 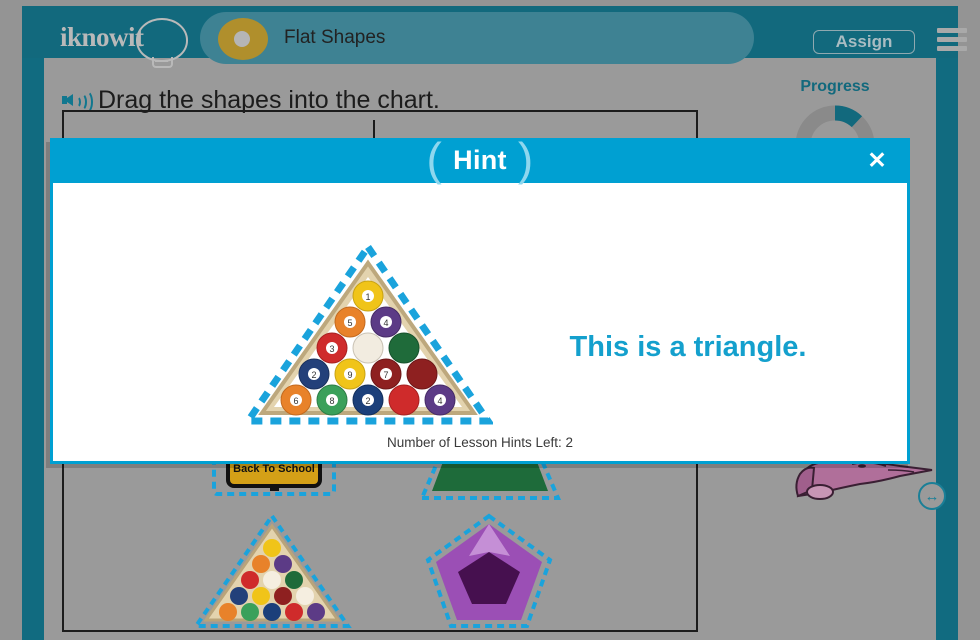 I want to click on hint-dialog-title-group: ( Hint), so click(x=480, y=159).